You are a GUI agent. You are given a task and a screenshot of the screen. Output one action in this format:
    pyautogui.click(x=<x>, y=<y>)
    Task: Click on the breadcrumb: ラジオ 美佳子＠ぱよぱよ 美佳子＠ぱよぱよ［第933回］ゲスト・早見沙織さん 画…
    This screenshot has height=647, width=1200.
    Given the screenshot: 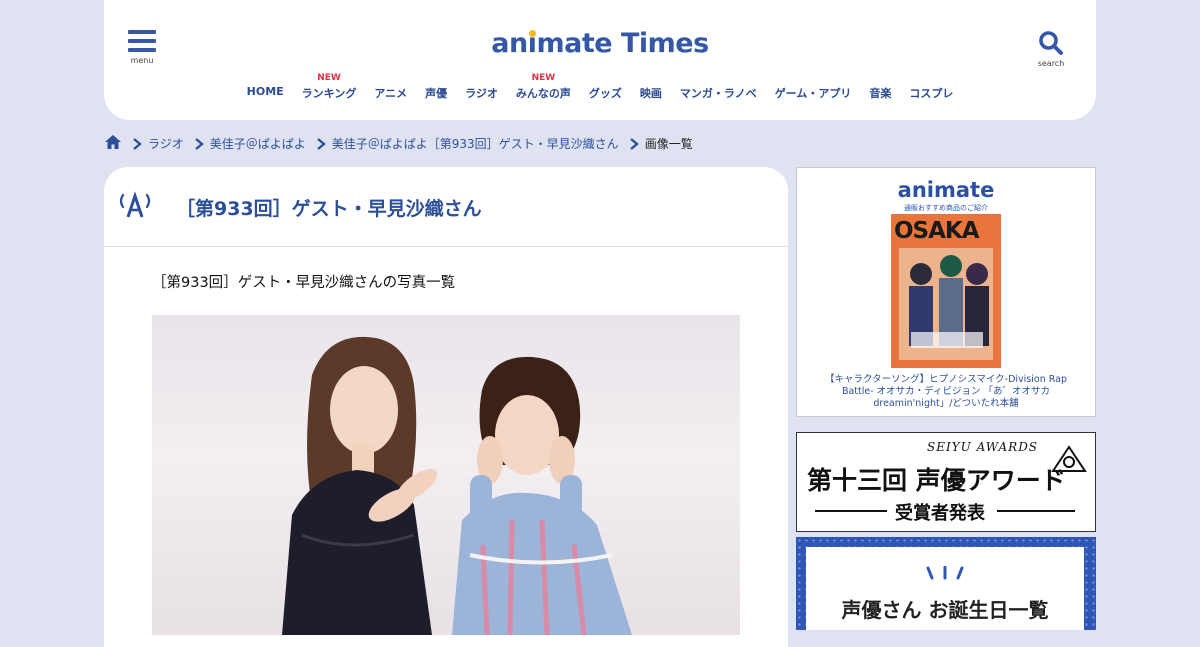 What is the action you would take?
    pyautogui.click(x=403, y=143)
    